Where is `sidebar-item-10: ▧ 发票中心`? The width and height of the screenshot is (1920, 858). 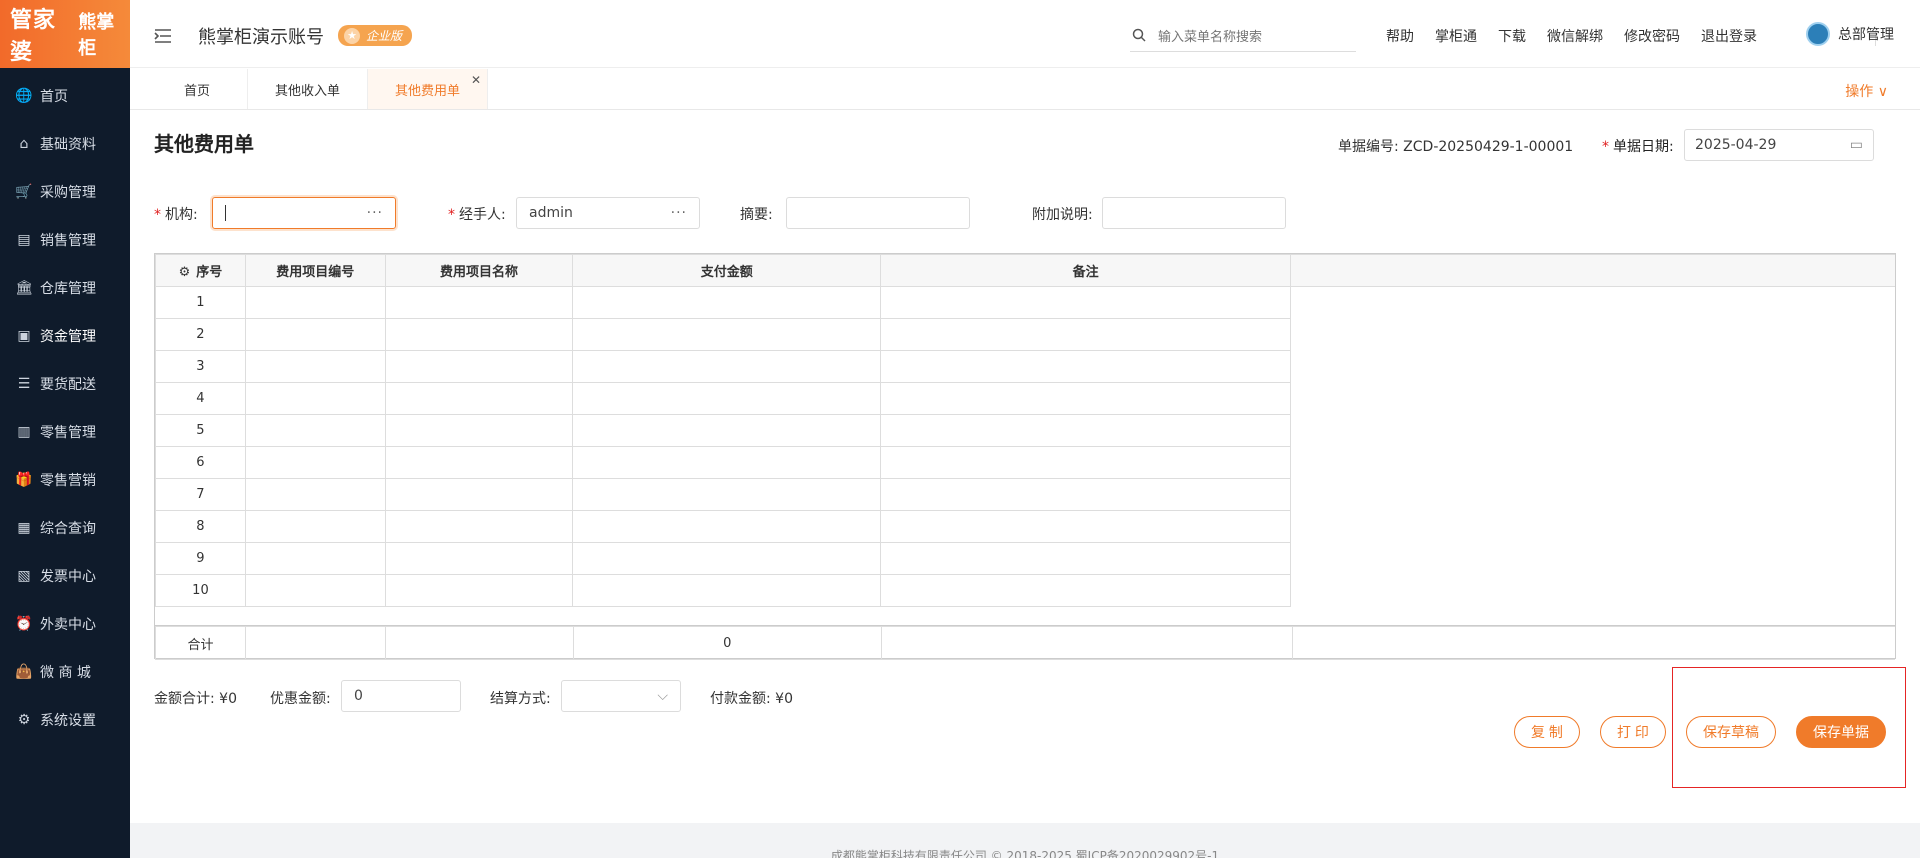
sidebar-item-10: ▧ 发票中心 is located at coordinates (65, 576).